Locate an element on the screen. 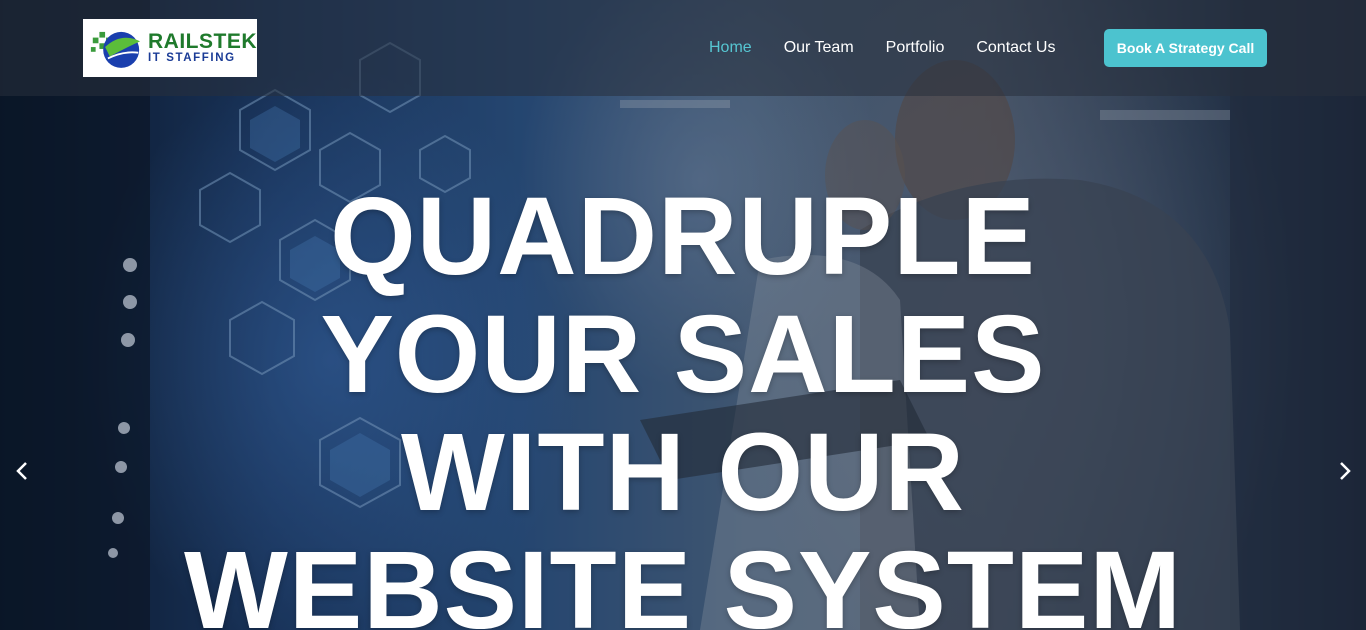 Image resolution: width=1366 pixels, height=630 pixels. headline-line: WITH OUR is located at coordinates (682, 472).